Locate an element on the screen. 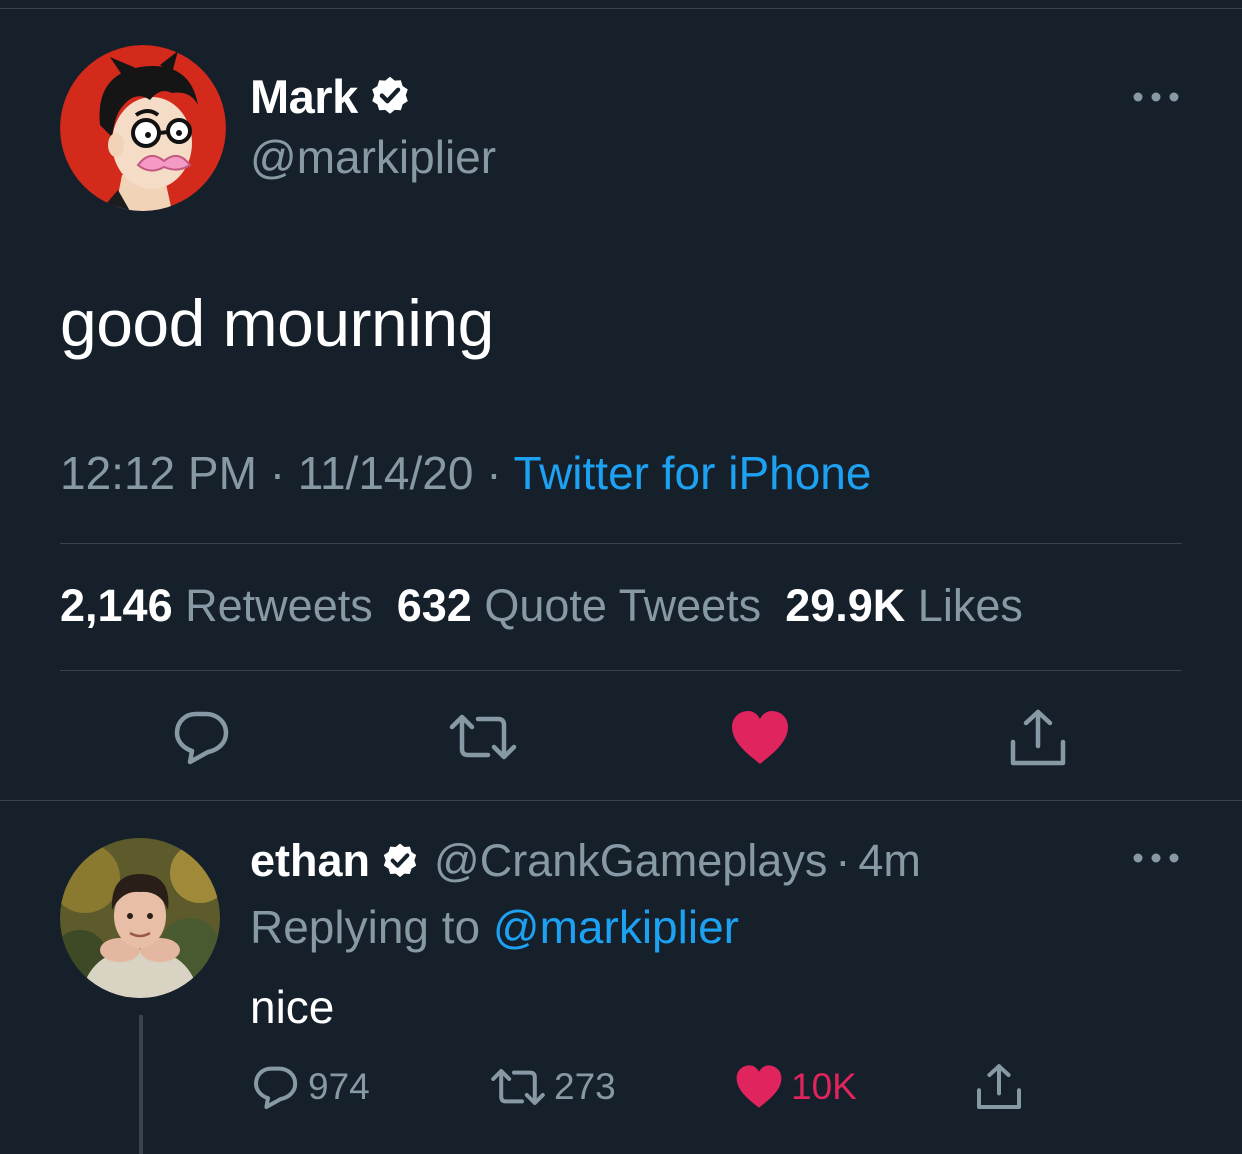 This screenshot has height=1154, width=1242. tweet-meta: 12:12 PM · 11/14/20 · Twitter for iPhone is located at coordinates (465, 473).